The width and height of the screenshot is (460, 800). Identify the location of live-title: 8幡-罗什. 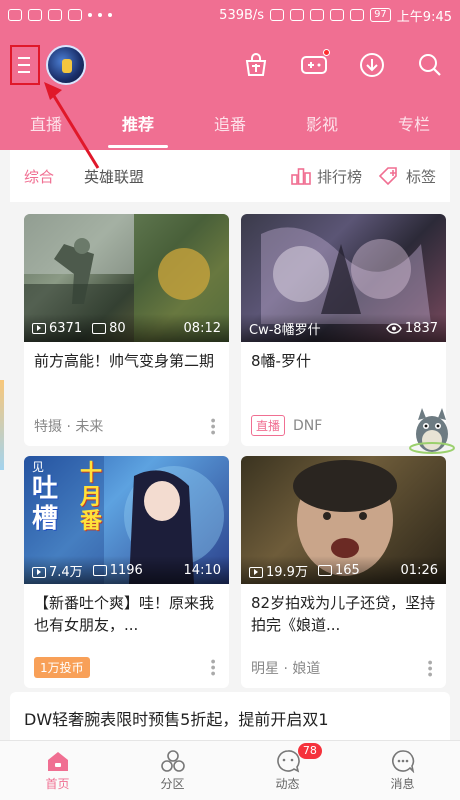
(343, 370).